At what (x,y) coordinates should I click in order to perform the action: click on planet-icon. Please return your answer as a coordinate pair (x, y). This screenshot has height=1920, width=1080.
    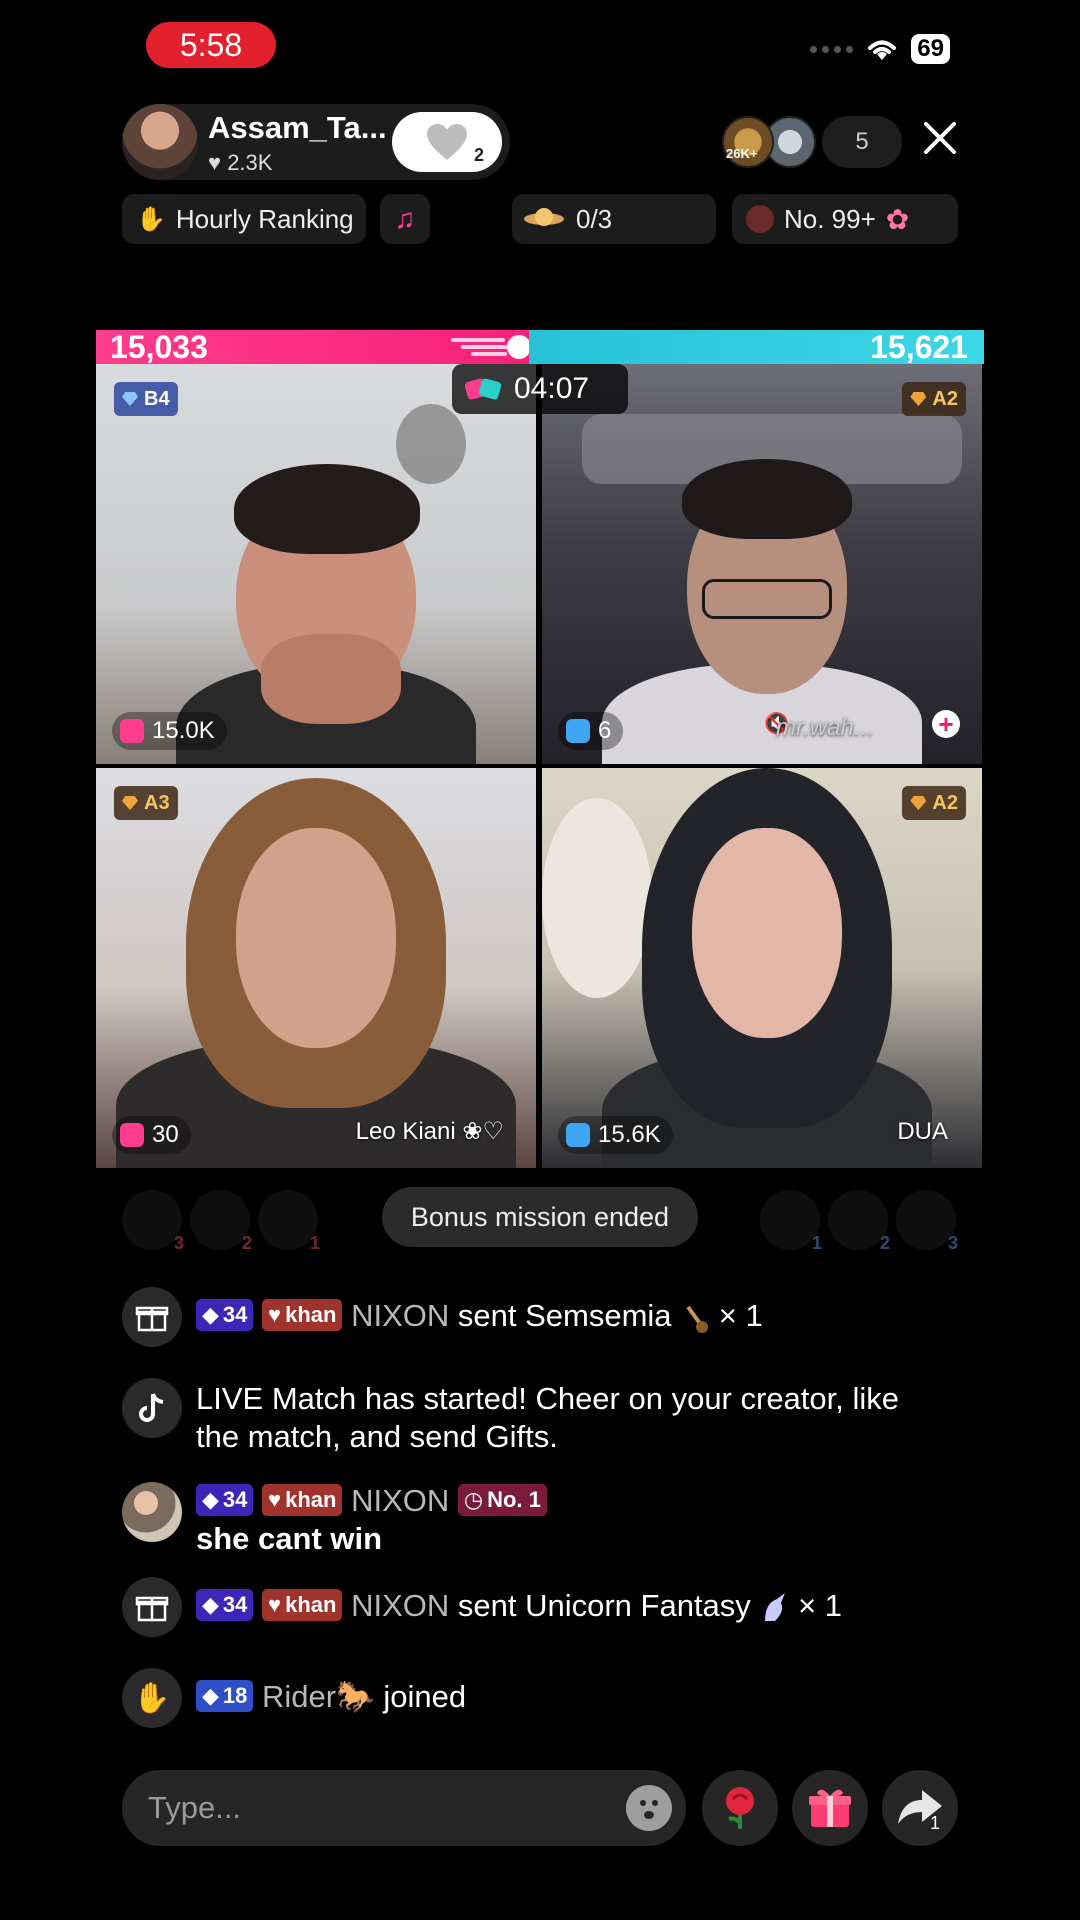
    Looking at the image, I should click on (544, 217).